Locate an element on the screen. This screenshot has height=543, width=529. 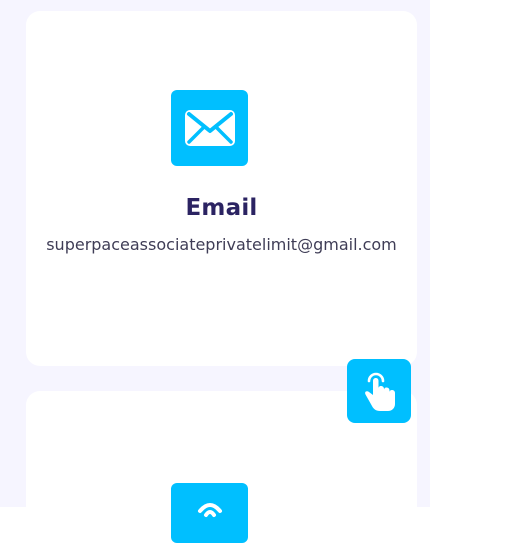
phone-icon-tile is located at coordinates (209, 513).